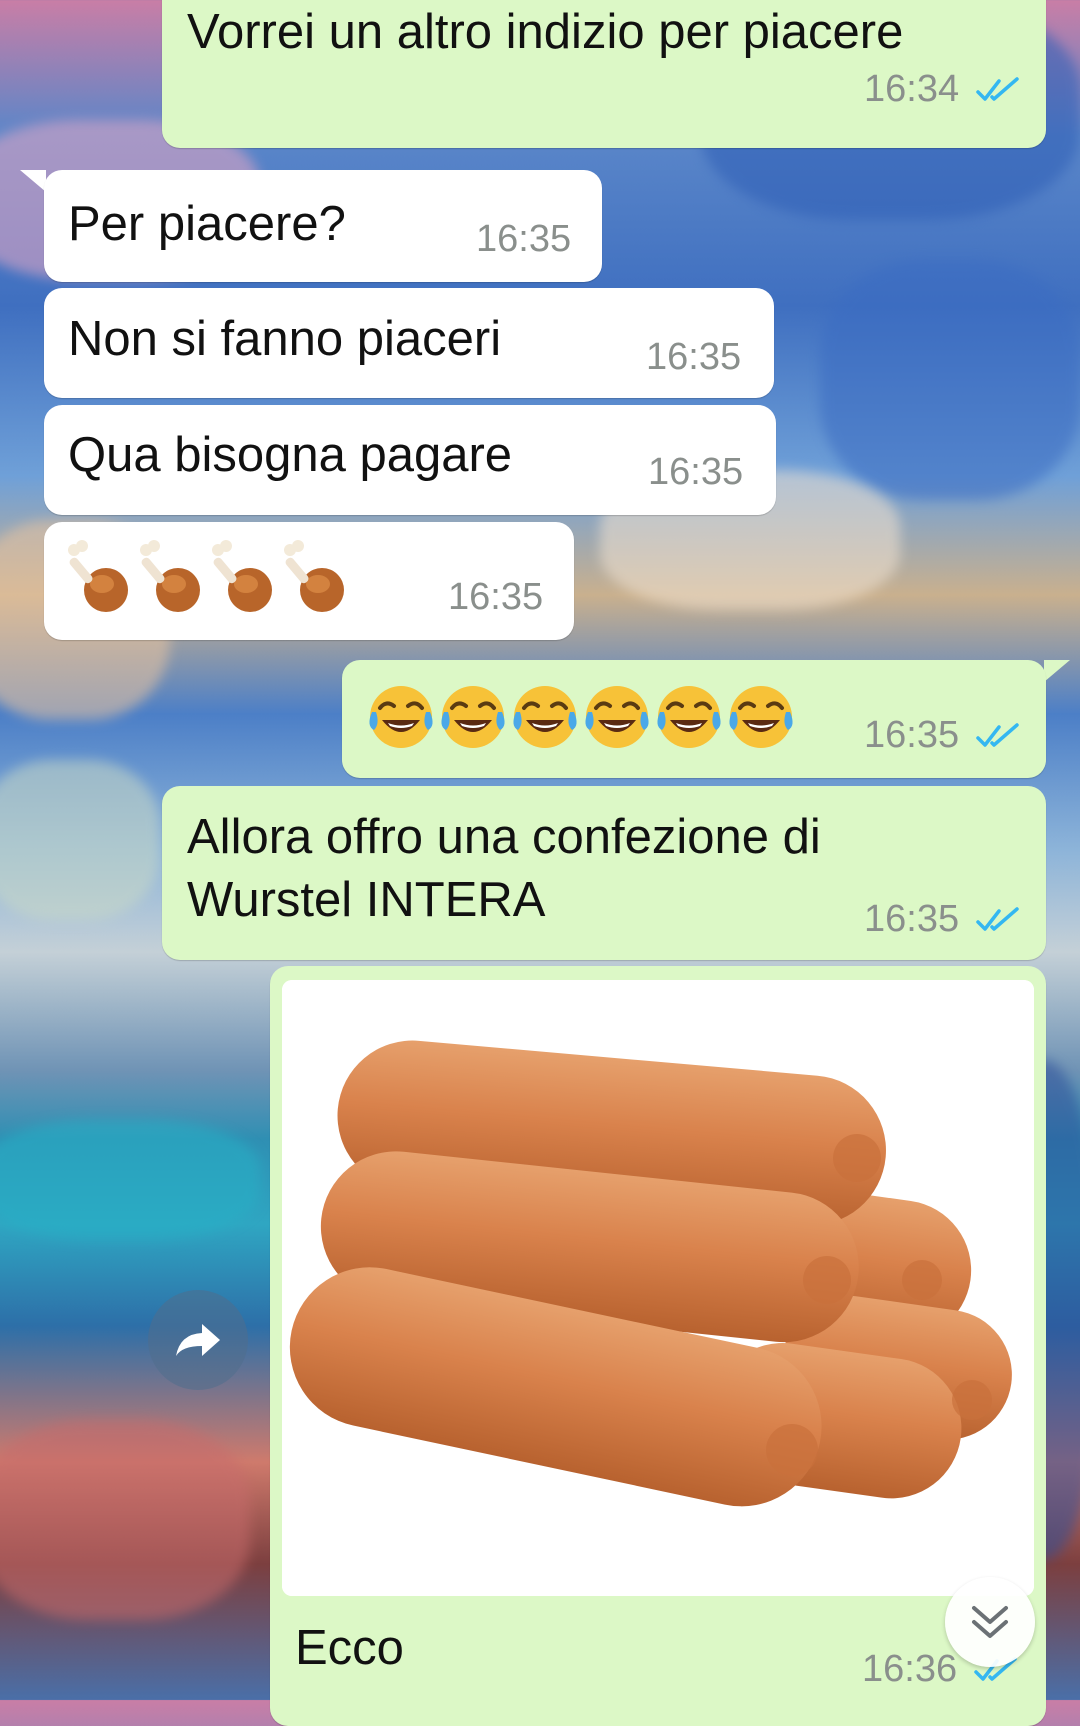 This screenshot has height=1726, width=1080. I want to click on message-text: Non si fanno piaceri, so click(285, 339).